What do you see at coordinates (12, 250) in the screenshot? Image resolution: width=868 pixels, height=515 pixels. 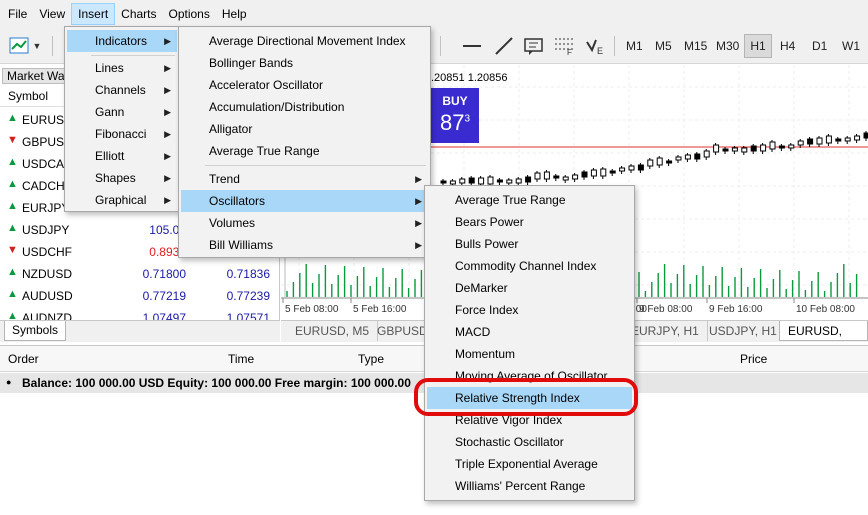 I see `arrow-down-icon: ▼` at bounding box center [12, 250].